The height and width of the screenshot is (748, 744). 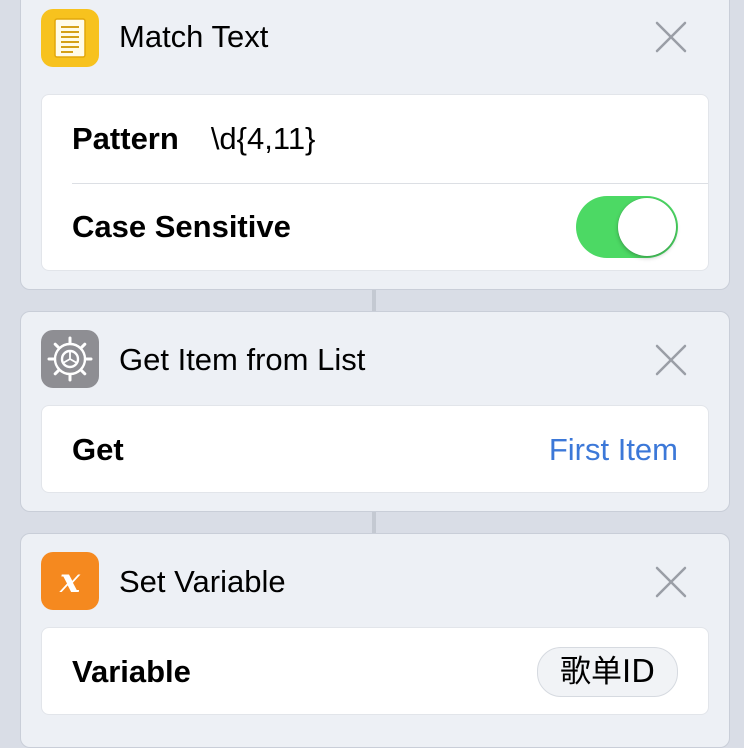 I want to click on variable-row: Variable 歌单ID, so click(x=375, y=671).